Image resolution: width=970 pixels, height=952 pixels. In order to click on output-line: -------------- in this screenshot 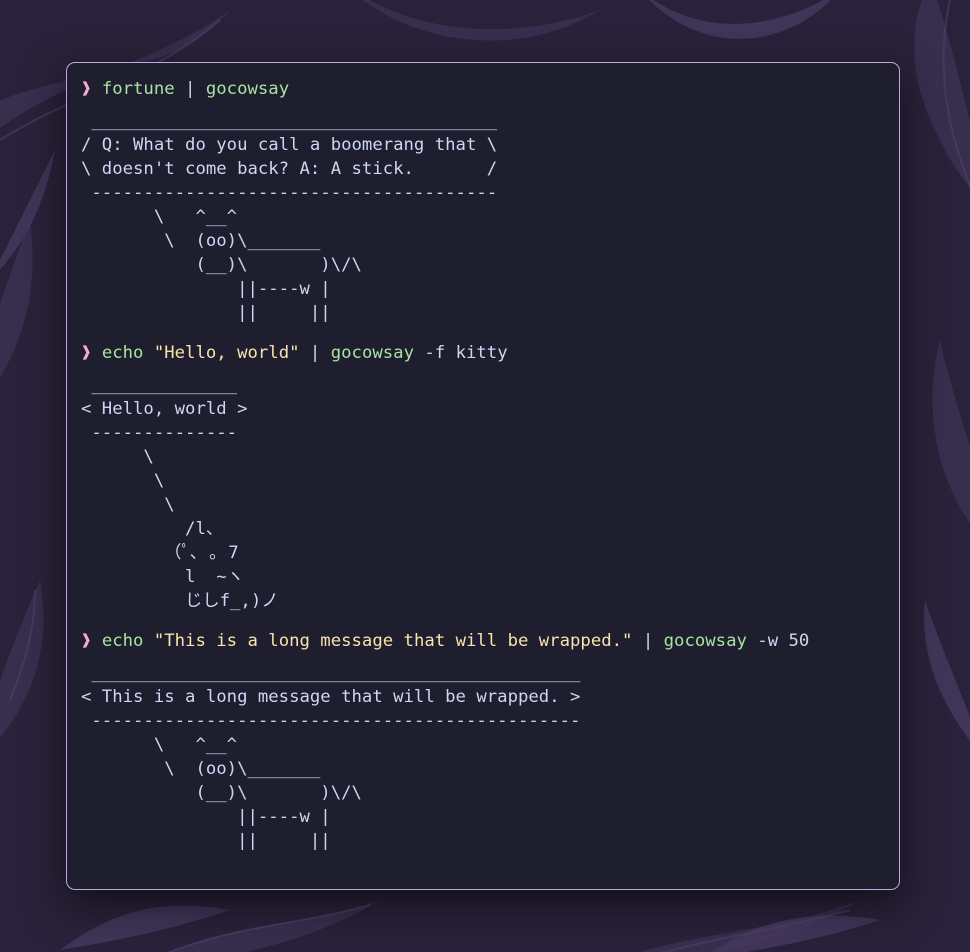, I will do `click(159, 433)`.